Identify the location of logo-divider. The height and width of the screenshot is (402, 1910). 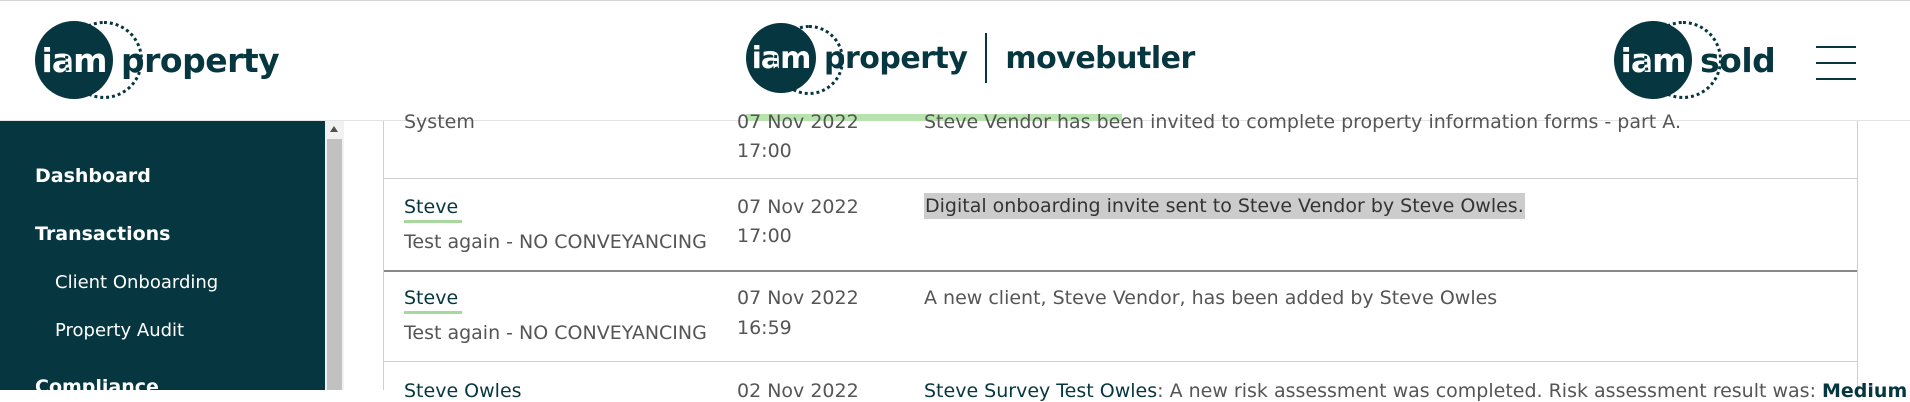
(986, 58).